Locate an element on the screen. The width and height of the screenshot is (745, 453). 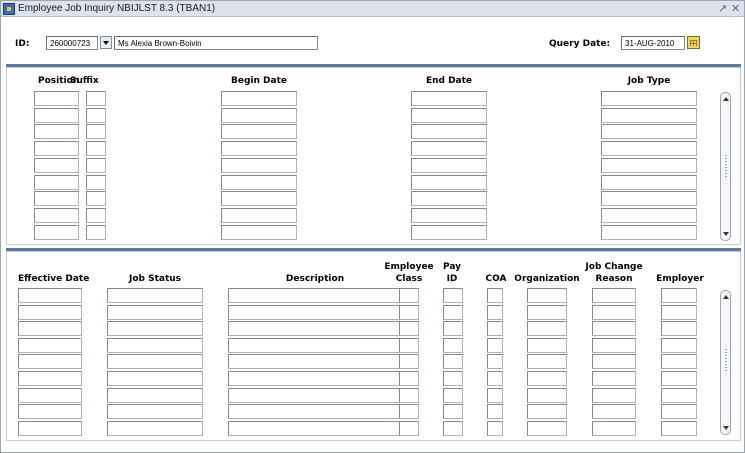
close-icon: ✕ is located at coordinates (735, 9).